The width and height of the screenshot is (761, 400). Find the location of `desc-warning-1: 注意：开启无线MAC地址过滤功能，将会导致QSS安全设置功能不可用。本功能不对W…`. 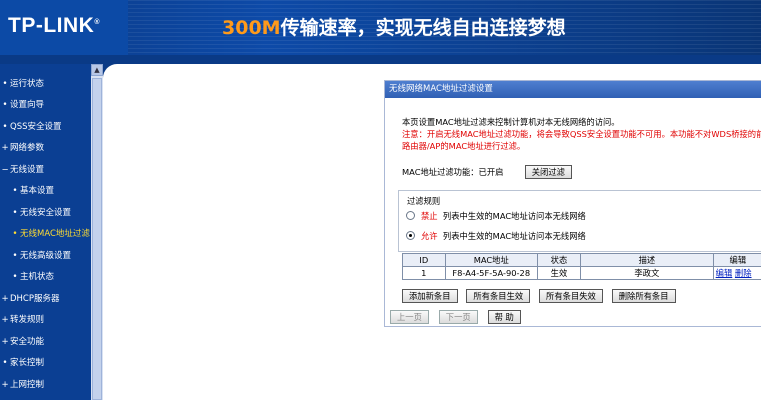

desc-warning-1: 注意：开启无线MAC地址过滤功能，将会导致QSS安全设置功能不可用。本功能不对W… is located at coordinates (581, 134).